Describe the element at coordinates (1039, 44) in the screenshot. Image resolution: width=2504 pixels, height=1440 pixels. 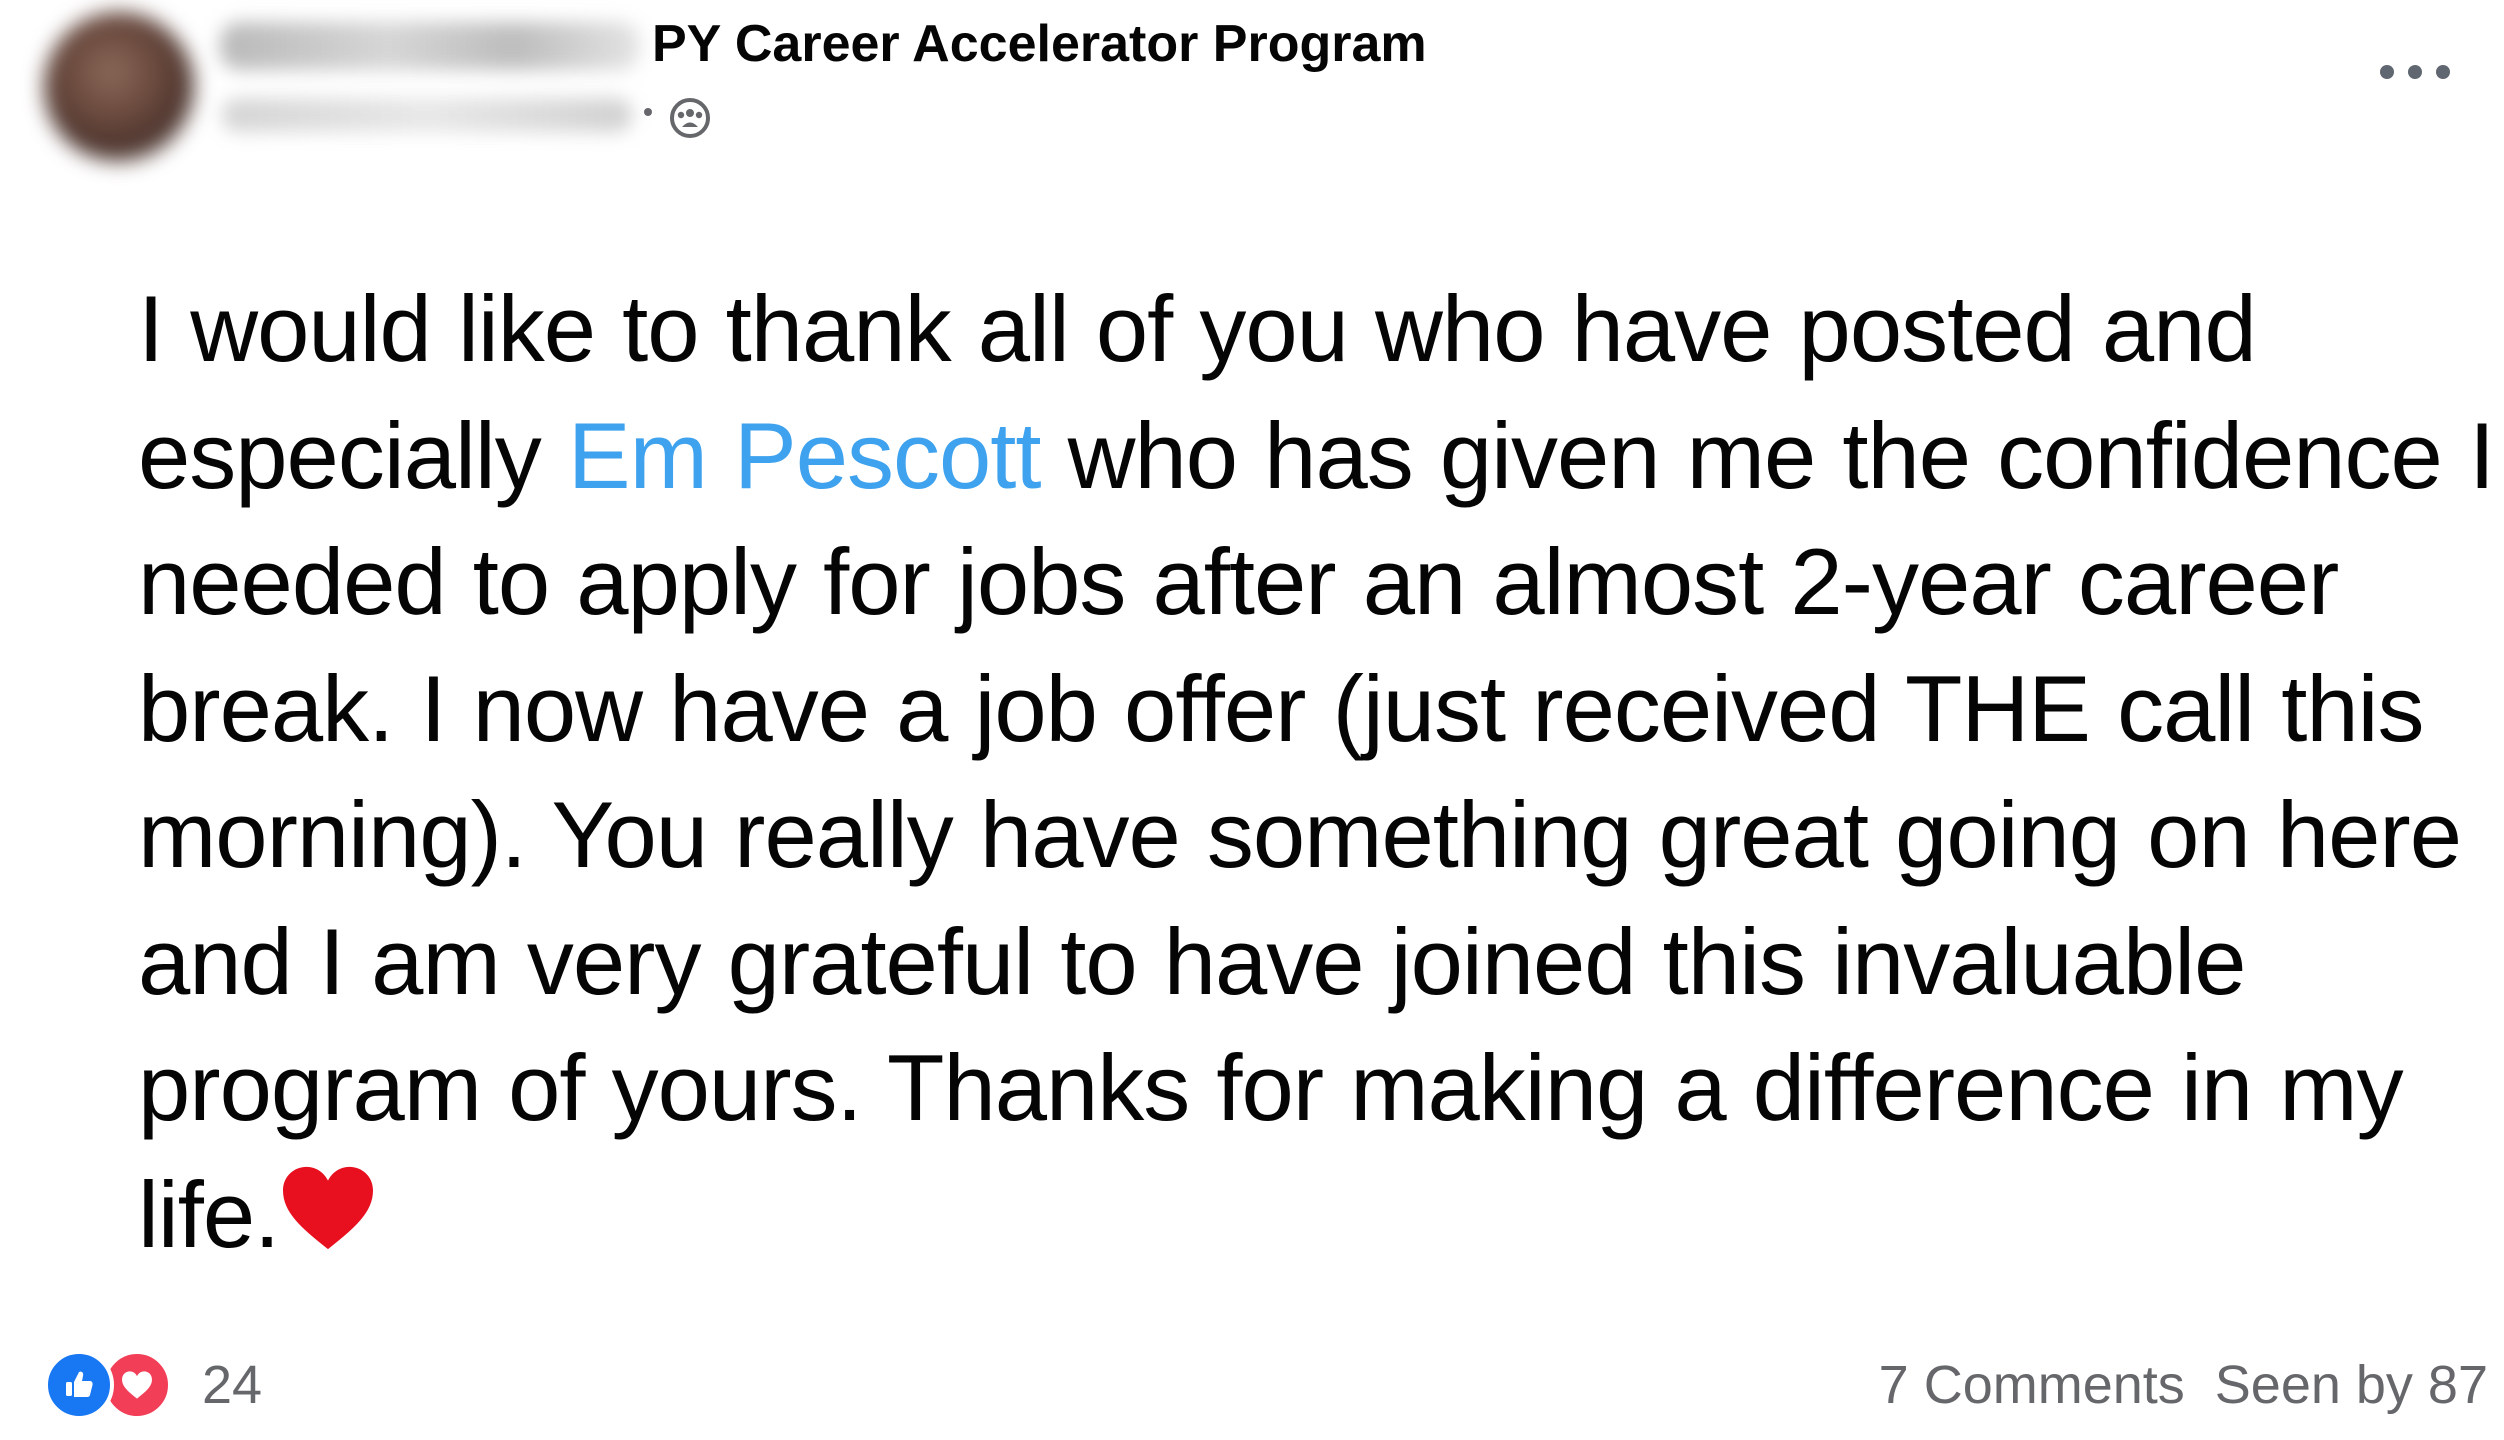
I see `group-name-link: PY Career Accelerator Program` at that location.